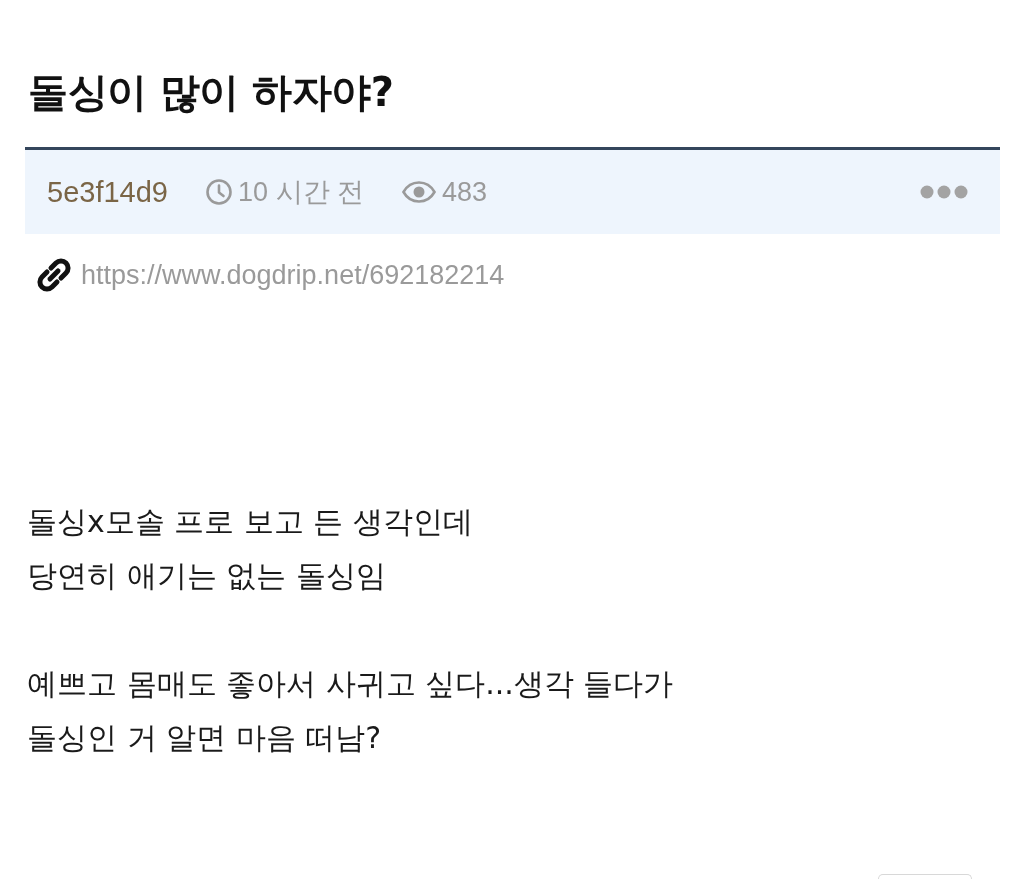 The width and height of the screenshot is (1024, 879). What do you see at coordinates (54, 275) in the screenshot?
I see `link-icon` at bounding box center [54, 275].